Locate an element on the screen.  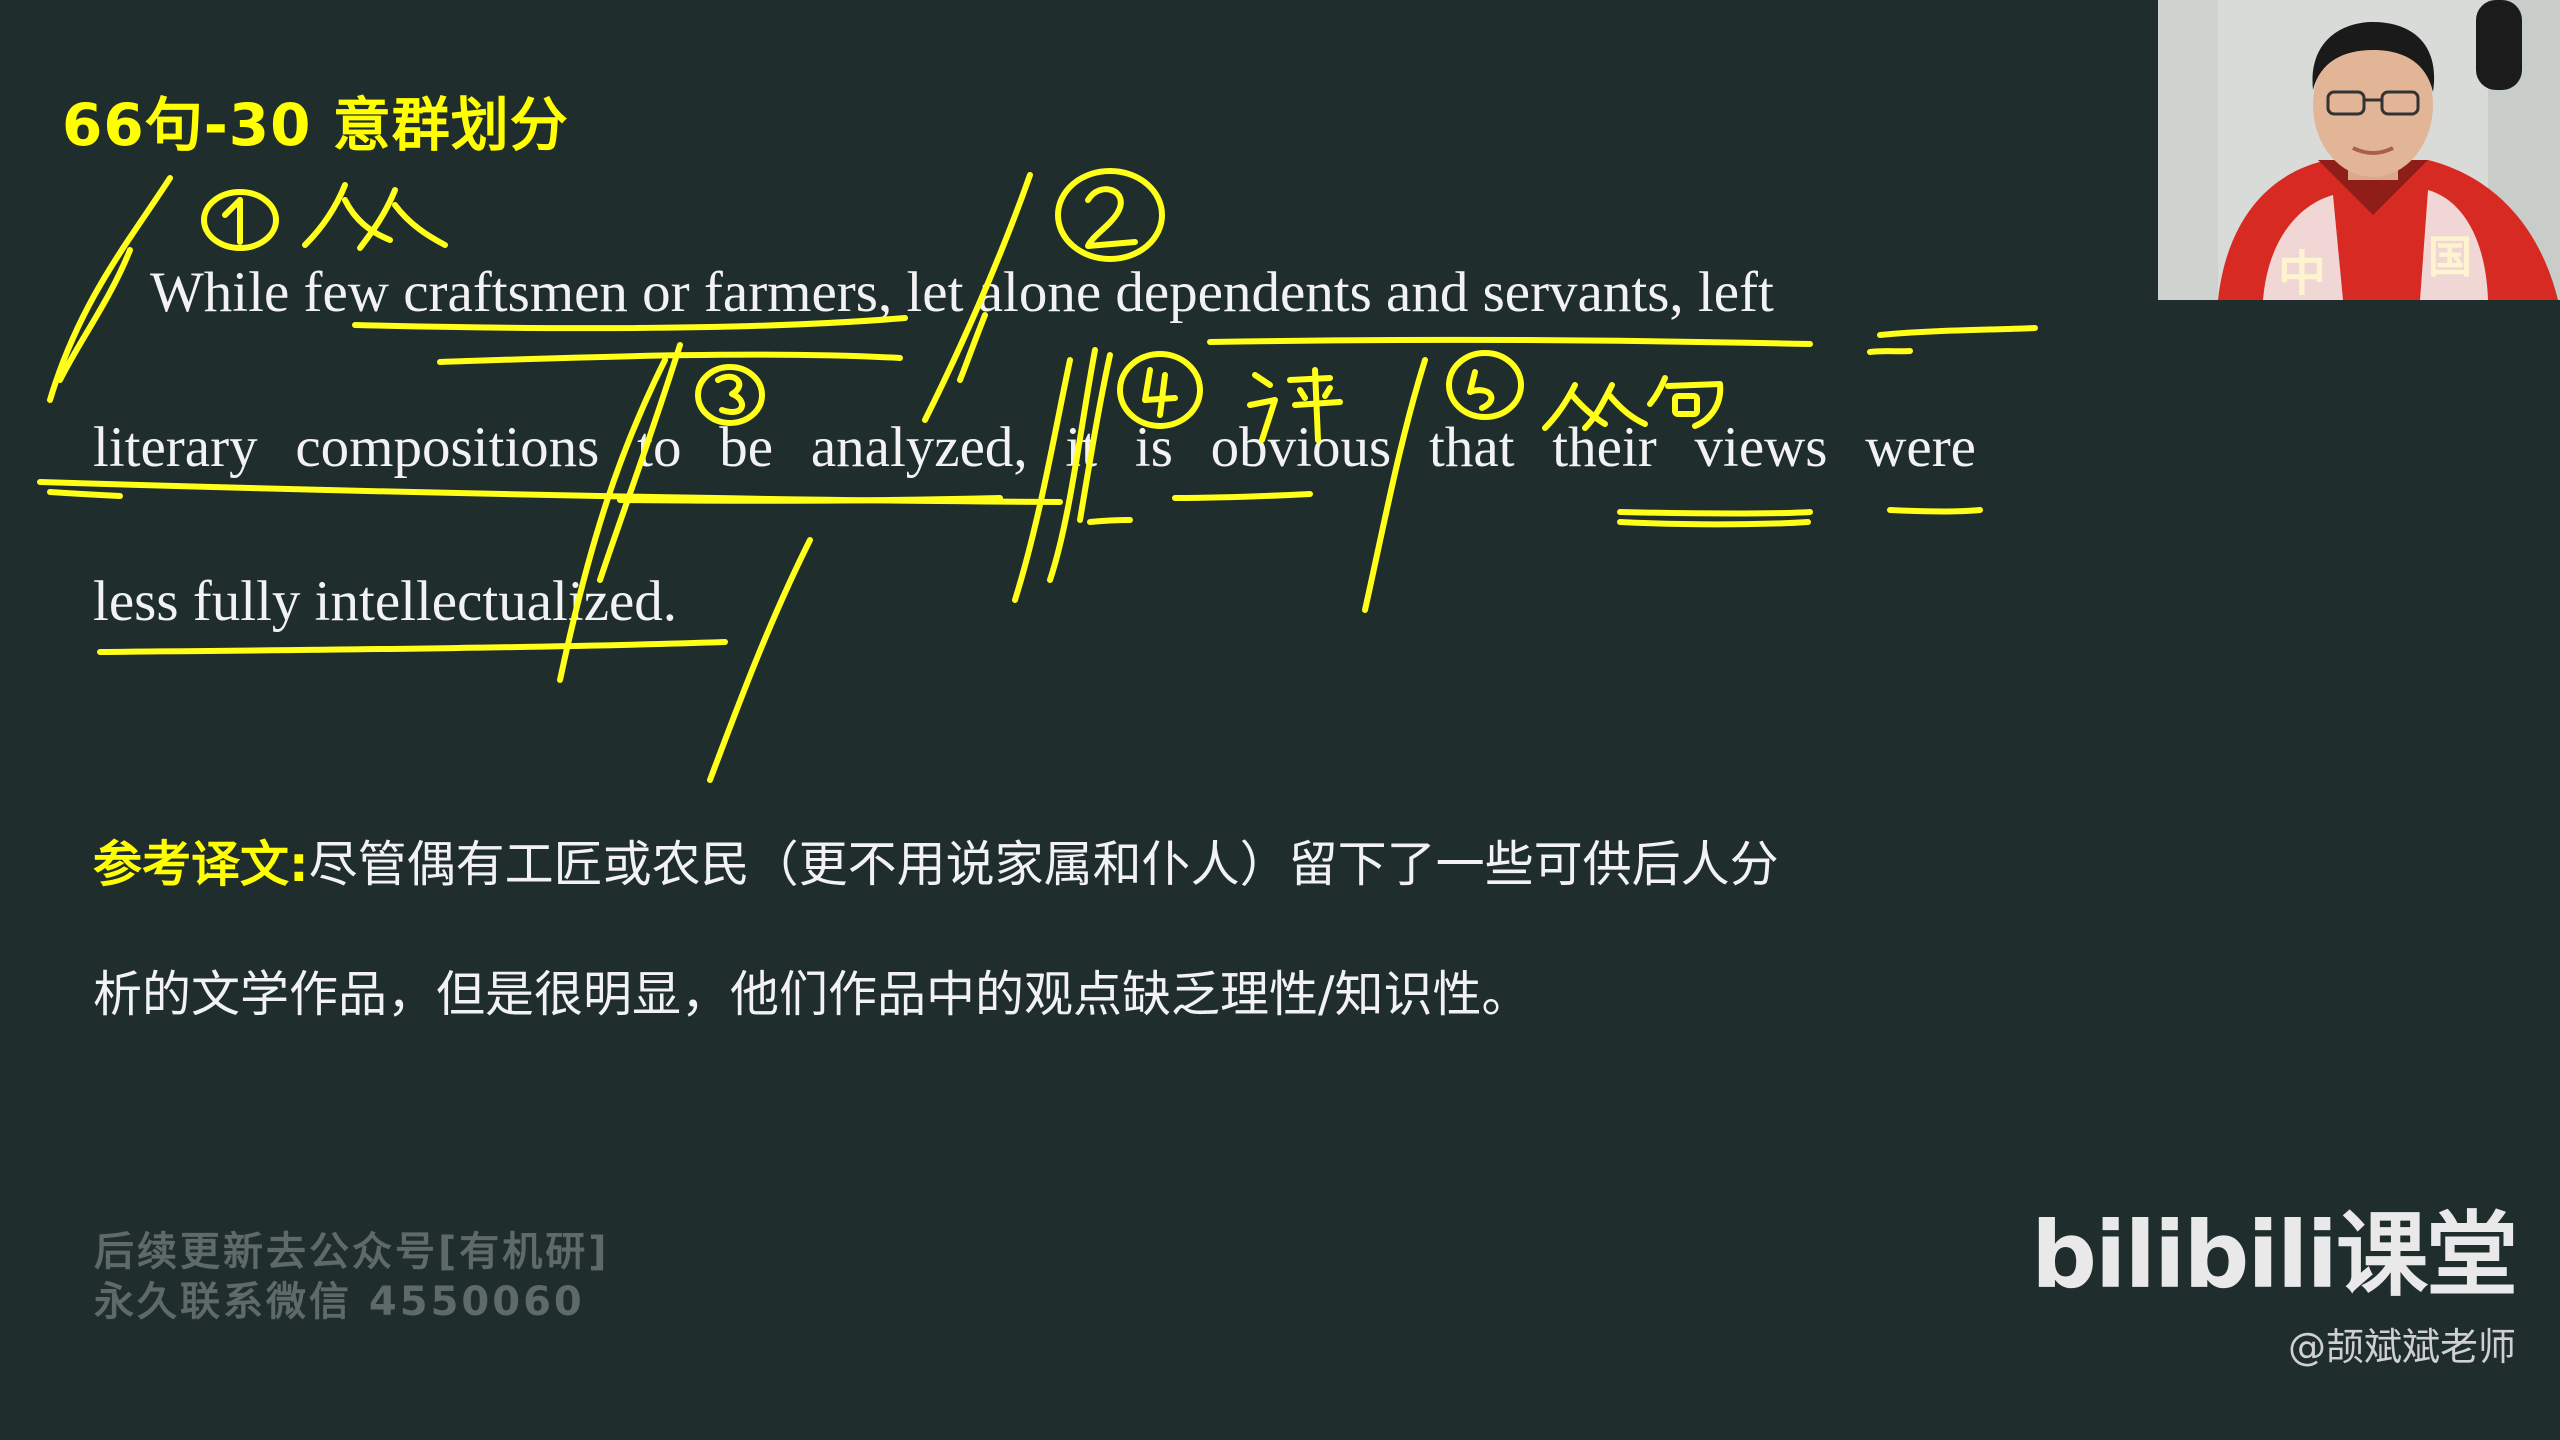
bilibili-logo: bilibili课堂 is located at coordinates (2274, 1255).